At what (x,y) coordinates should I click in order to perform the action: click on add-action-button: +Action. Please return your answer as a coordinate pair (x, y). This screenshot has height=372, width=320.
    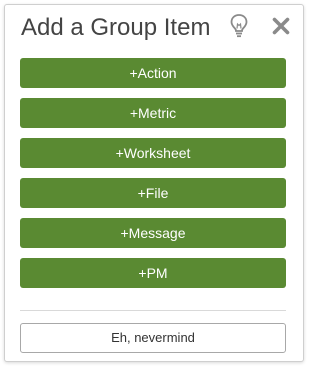
    Looking at the image, I should click on (153, 73).